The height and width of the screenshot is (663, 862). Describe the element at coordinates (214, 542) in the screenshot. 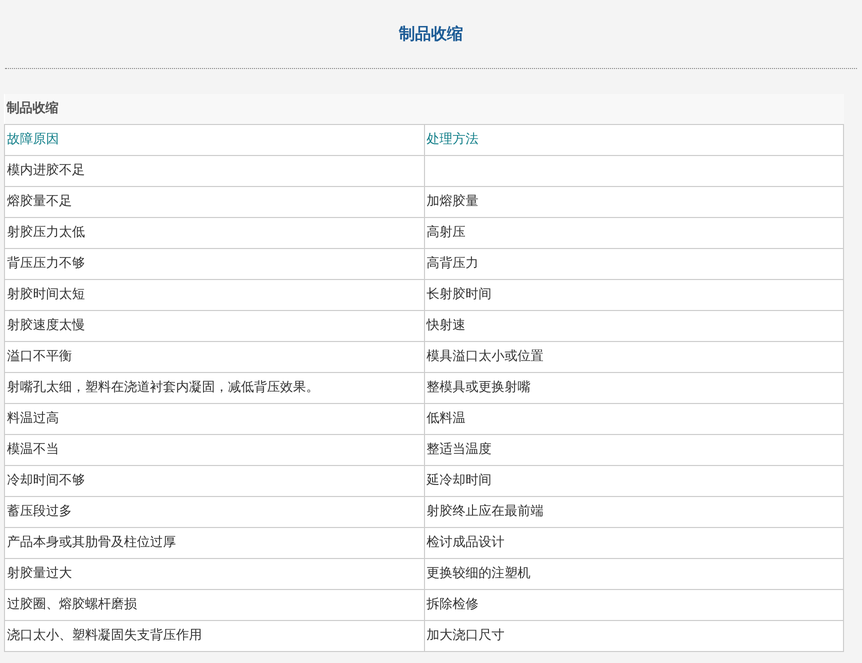

I see `table-cell: 产品本身或其肋骨及柱位过厚` at that location.